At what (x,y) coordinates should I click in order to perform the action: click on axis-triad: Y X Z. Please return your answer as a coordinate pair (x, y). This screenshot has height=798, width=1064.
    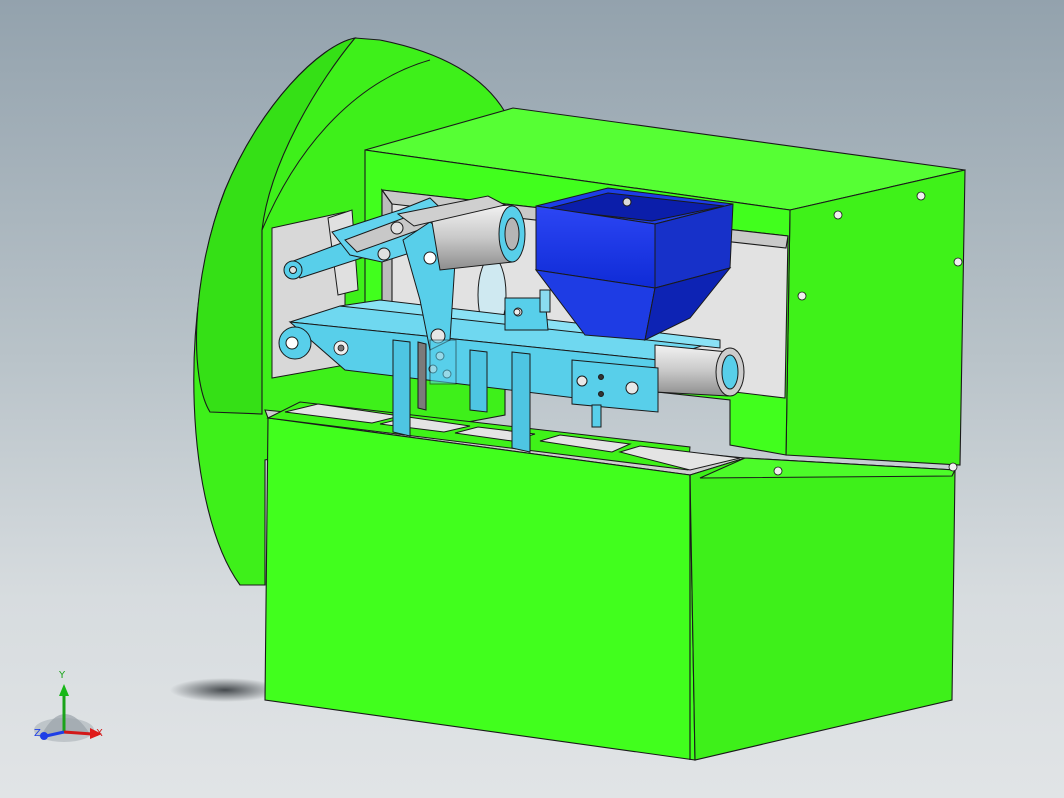
    Looking at the image, I should click on (73, 716).